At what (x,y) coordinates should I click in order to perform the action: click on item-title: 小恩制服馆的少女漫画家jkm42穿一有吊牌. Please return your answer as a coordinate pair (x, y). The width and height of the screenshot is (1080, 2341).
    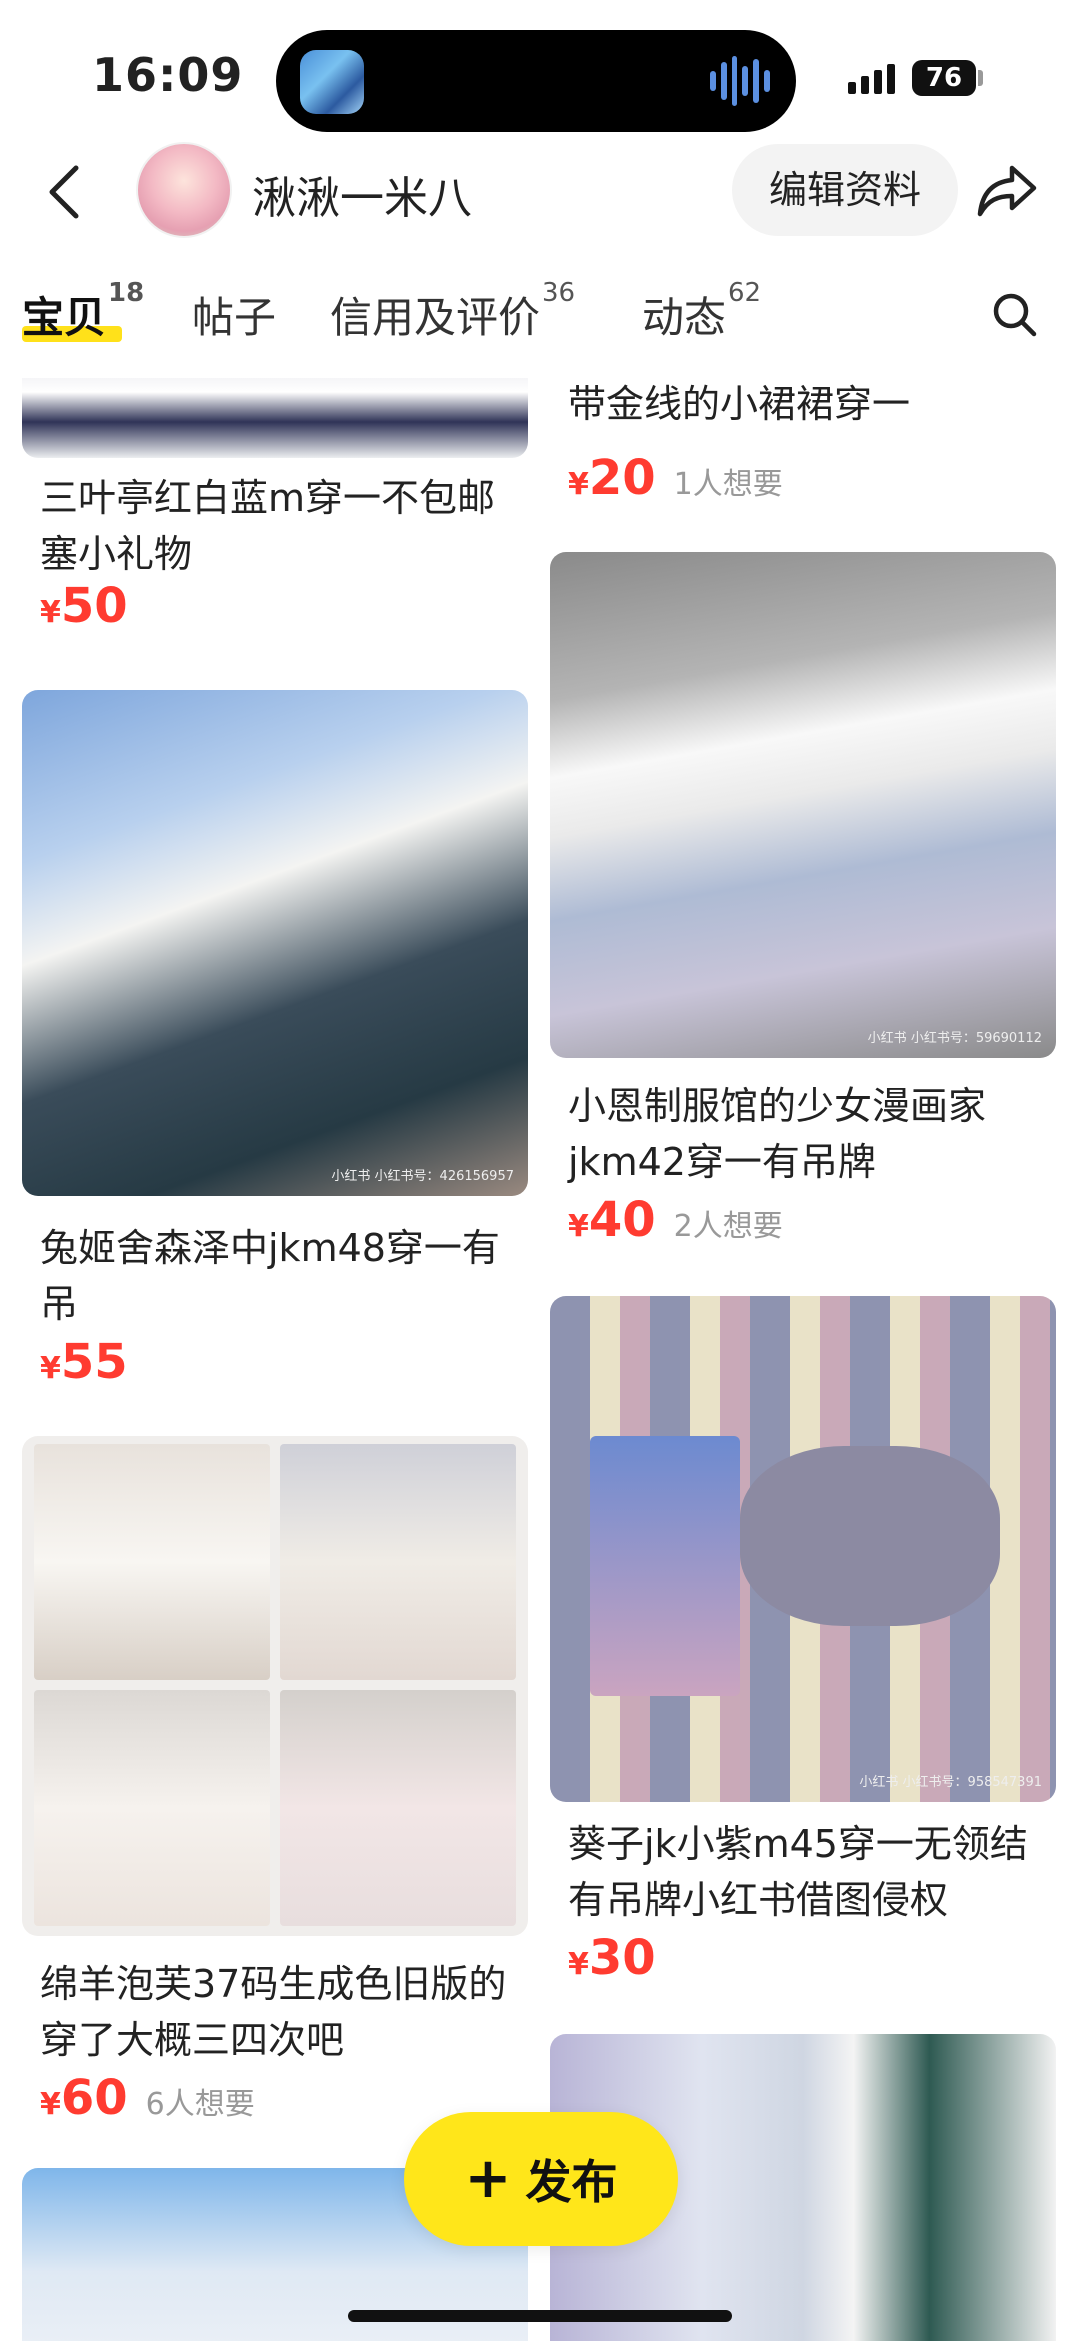
    Looking at the image, I should click on (777, 1134).